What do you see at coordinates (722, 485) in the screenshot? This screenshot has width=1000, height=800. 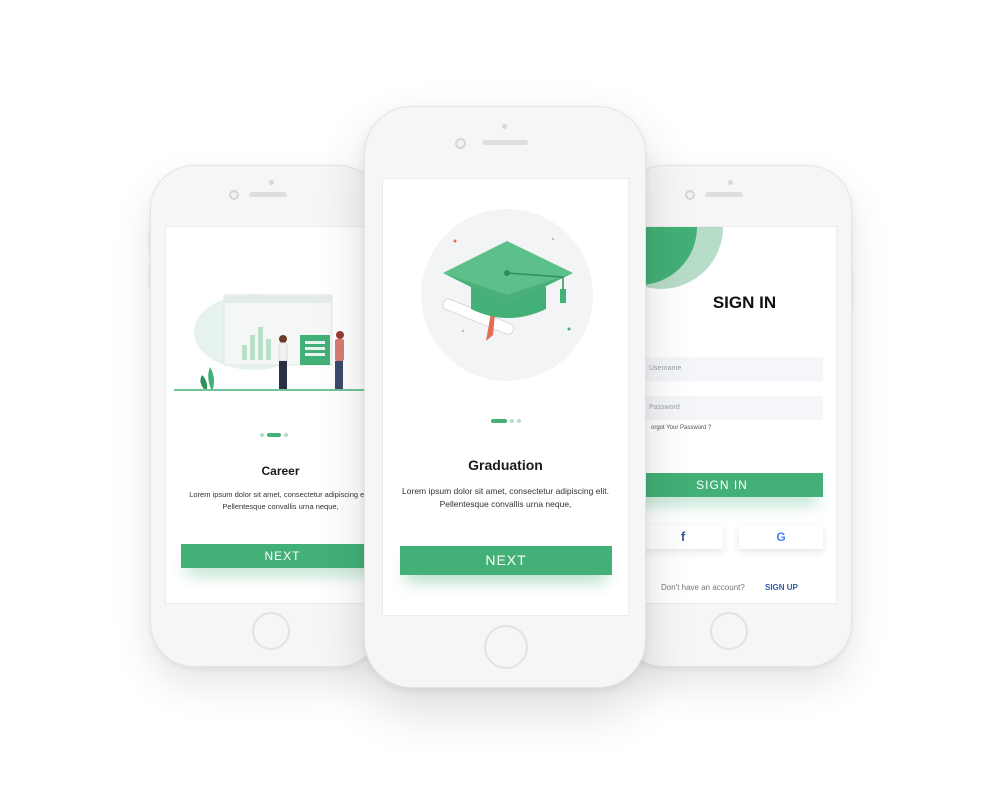 I see `signin-button: SIGN IN` at bounding box center [722, 485].